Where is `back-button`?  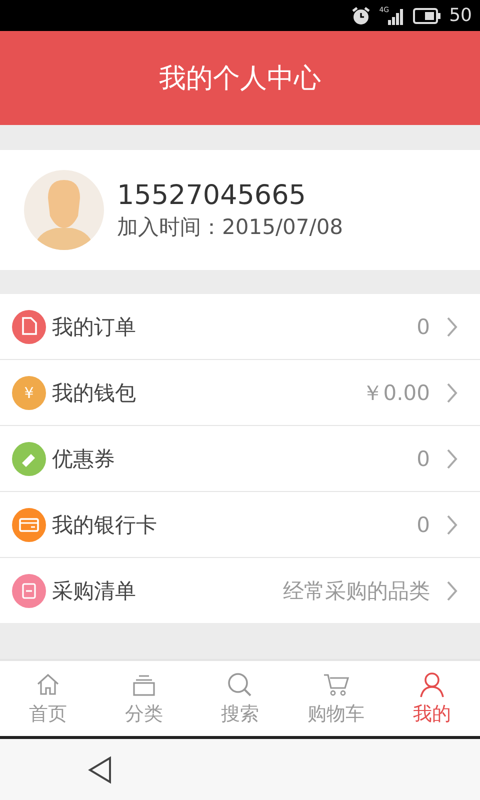 back-button is located at coordinates (100, 770).